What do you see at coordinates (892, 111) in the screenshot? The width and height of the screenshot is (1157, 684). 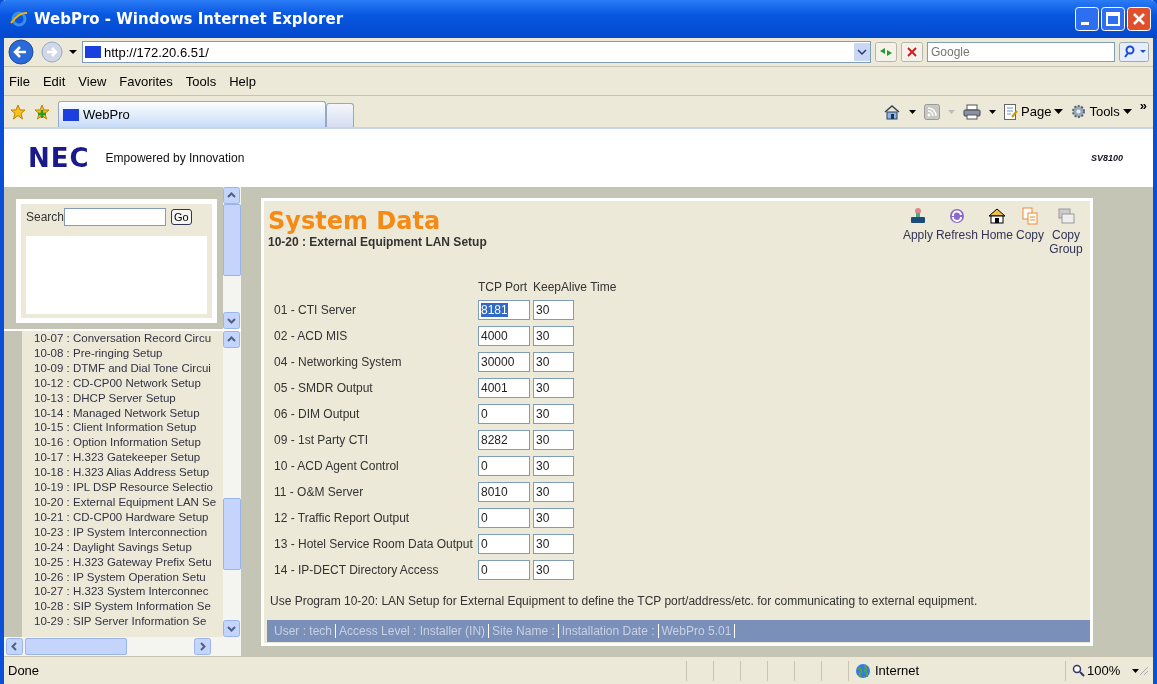 I see `home-icon` at bounding box center [892, 111].